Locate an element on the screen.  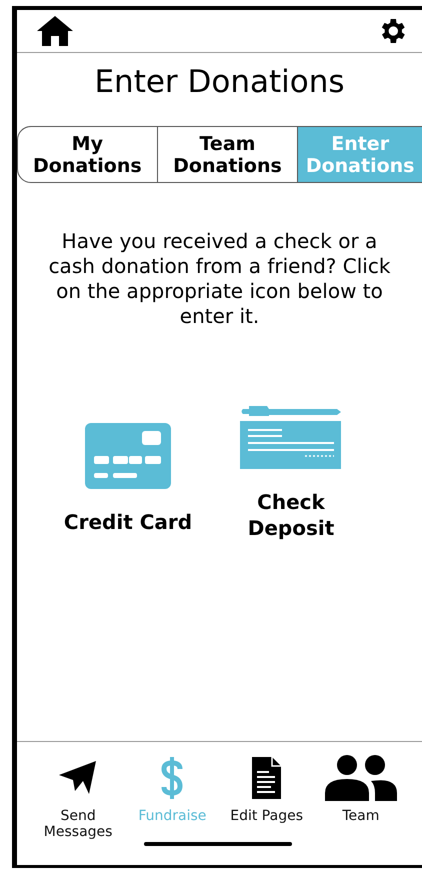
document-icon is located at coordinates (267, 778).